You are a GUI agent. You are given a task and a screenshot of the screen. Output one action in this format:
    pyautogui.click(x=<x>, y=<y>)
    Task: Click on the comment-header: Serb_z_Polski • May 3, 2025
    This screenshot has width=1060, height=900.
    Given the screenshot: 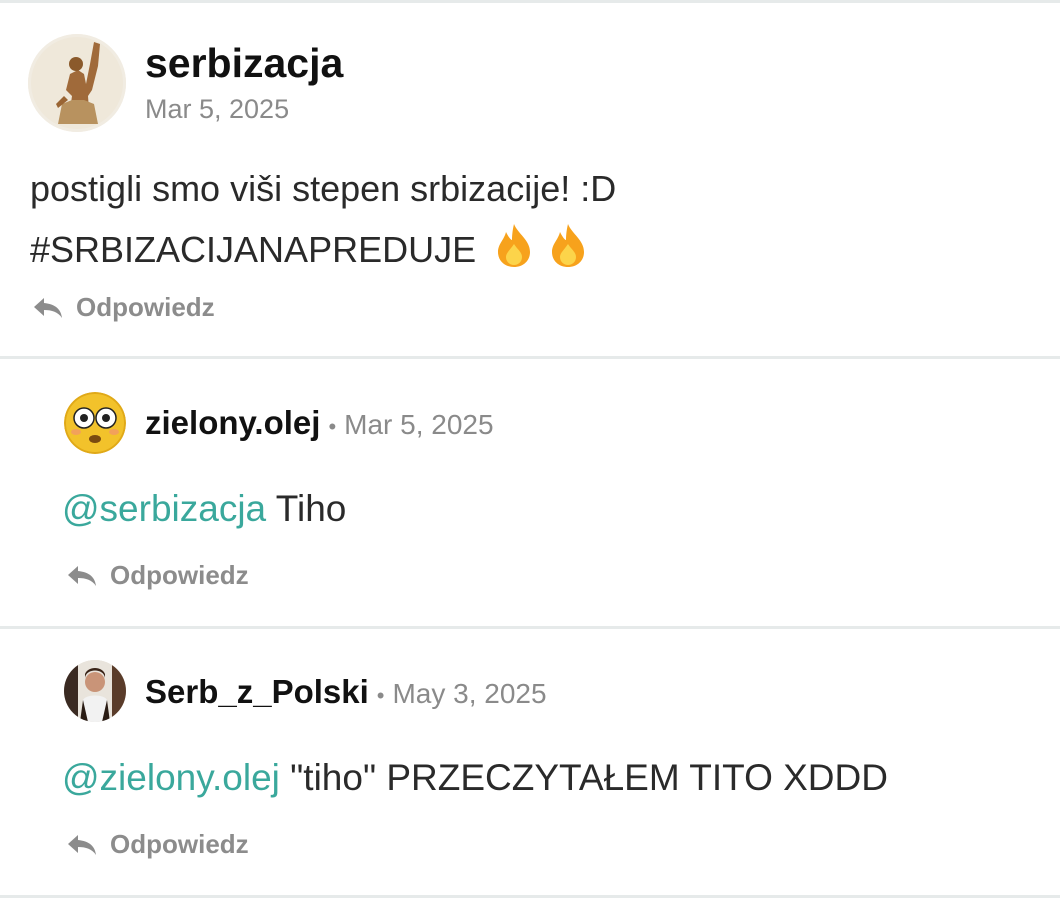 What is the action you would take?
    pyautogui.click(x=346, y=692)
    